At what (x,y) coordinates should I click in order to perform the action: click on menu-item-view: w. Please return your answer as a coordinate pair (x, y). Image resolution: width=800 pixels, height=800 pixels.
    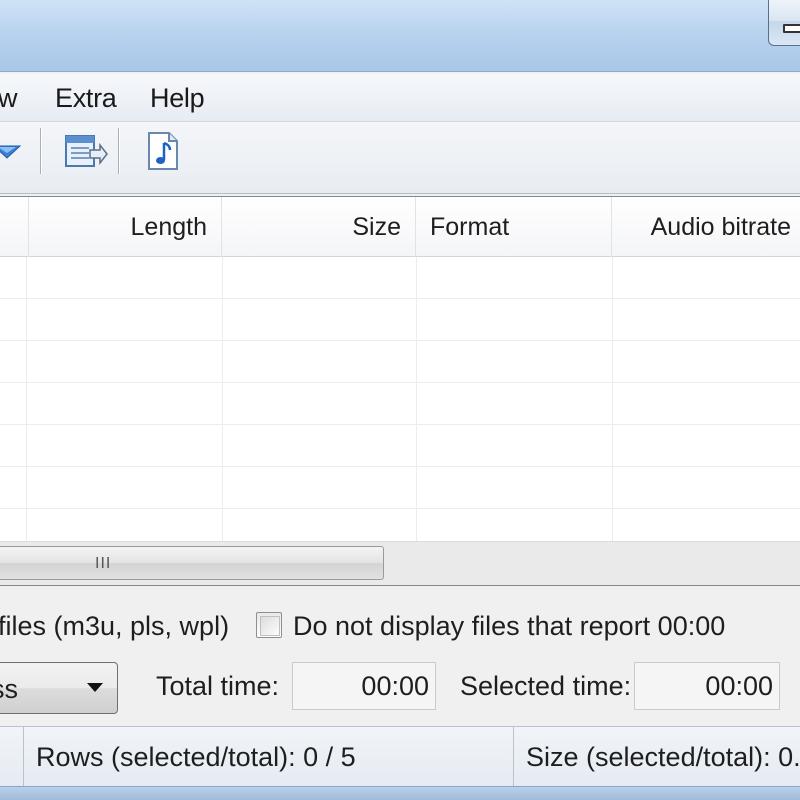
    Looking at the image, I should click on (9, 98).